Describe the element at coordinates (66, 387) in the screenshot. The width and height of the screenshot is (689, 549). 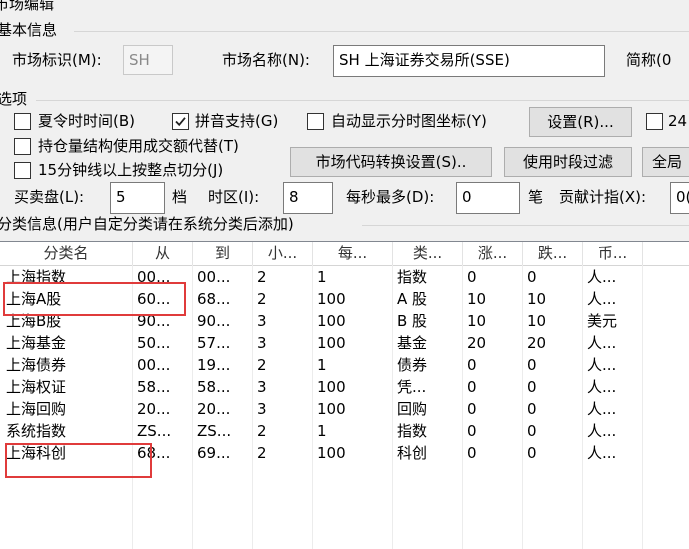
I see `table-cell: 上海权证` at that location.